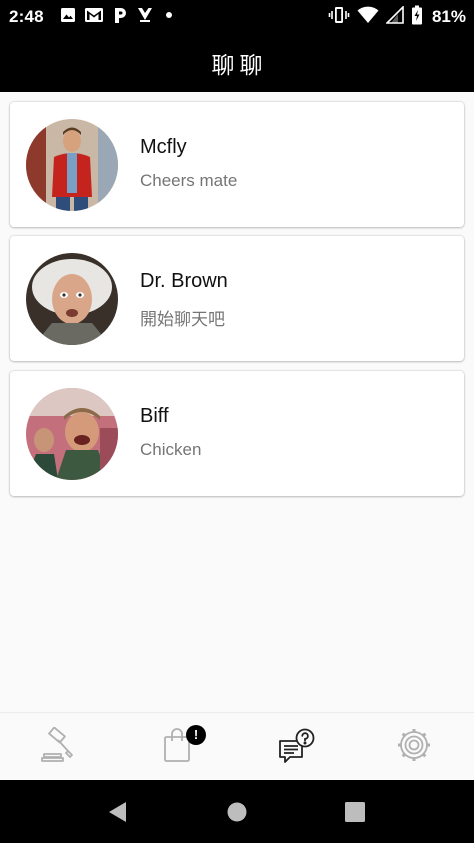  I want to click on nav-settings, so click(414, 747).